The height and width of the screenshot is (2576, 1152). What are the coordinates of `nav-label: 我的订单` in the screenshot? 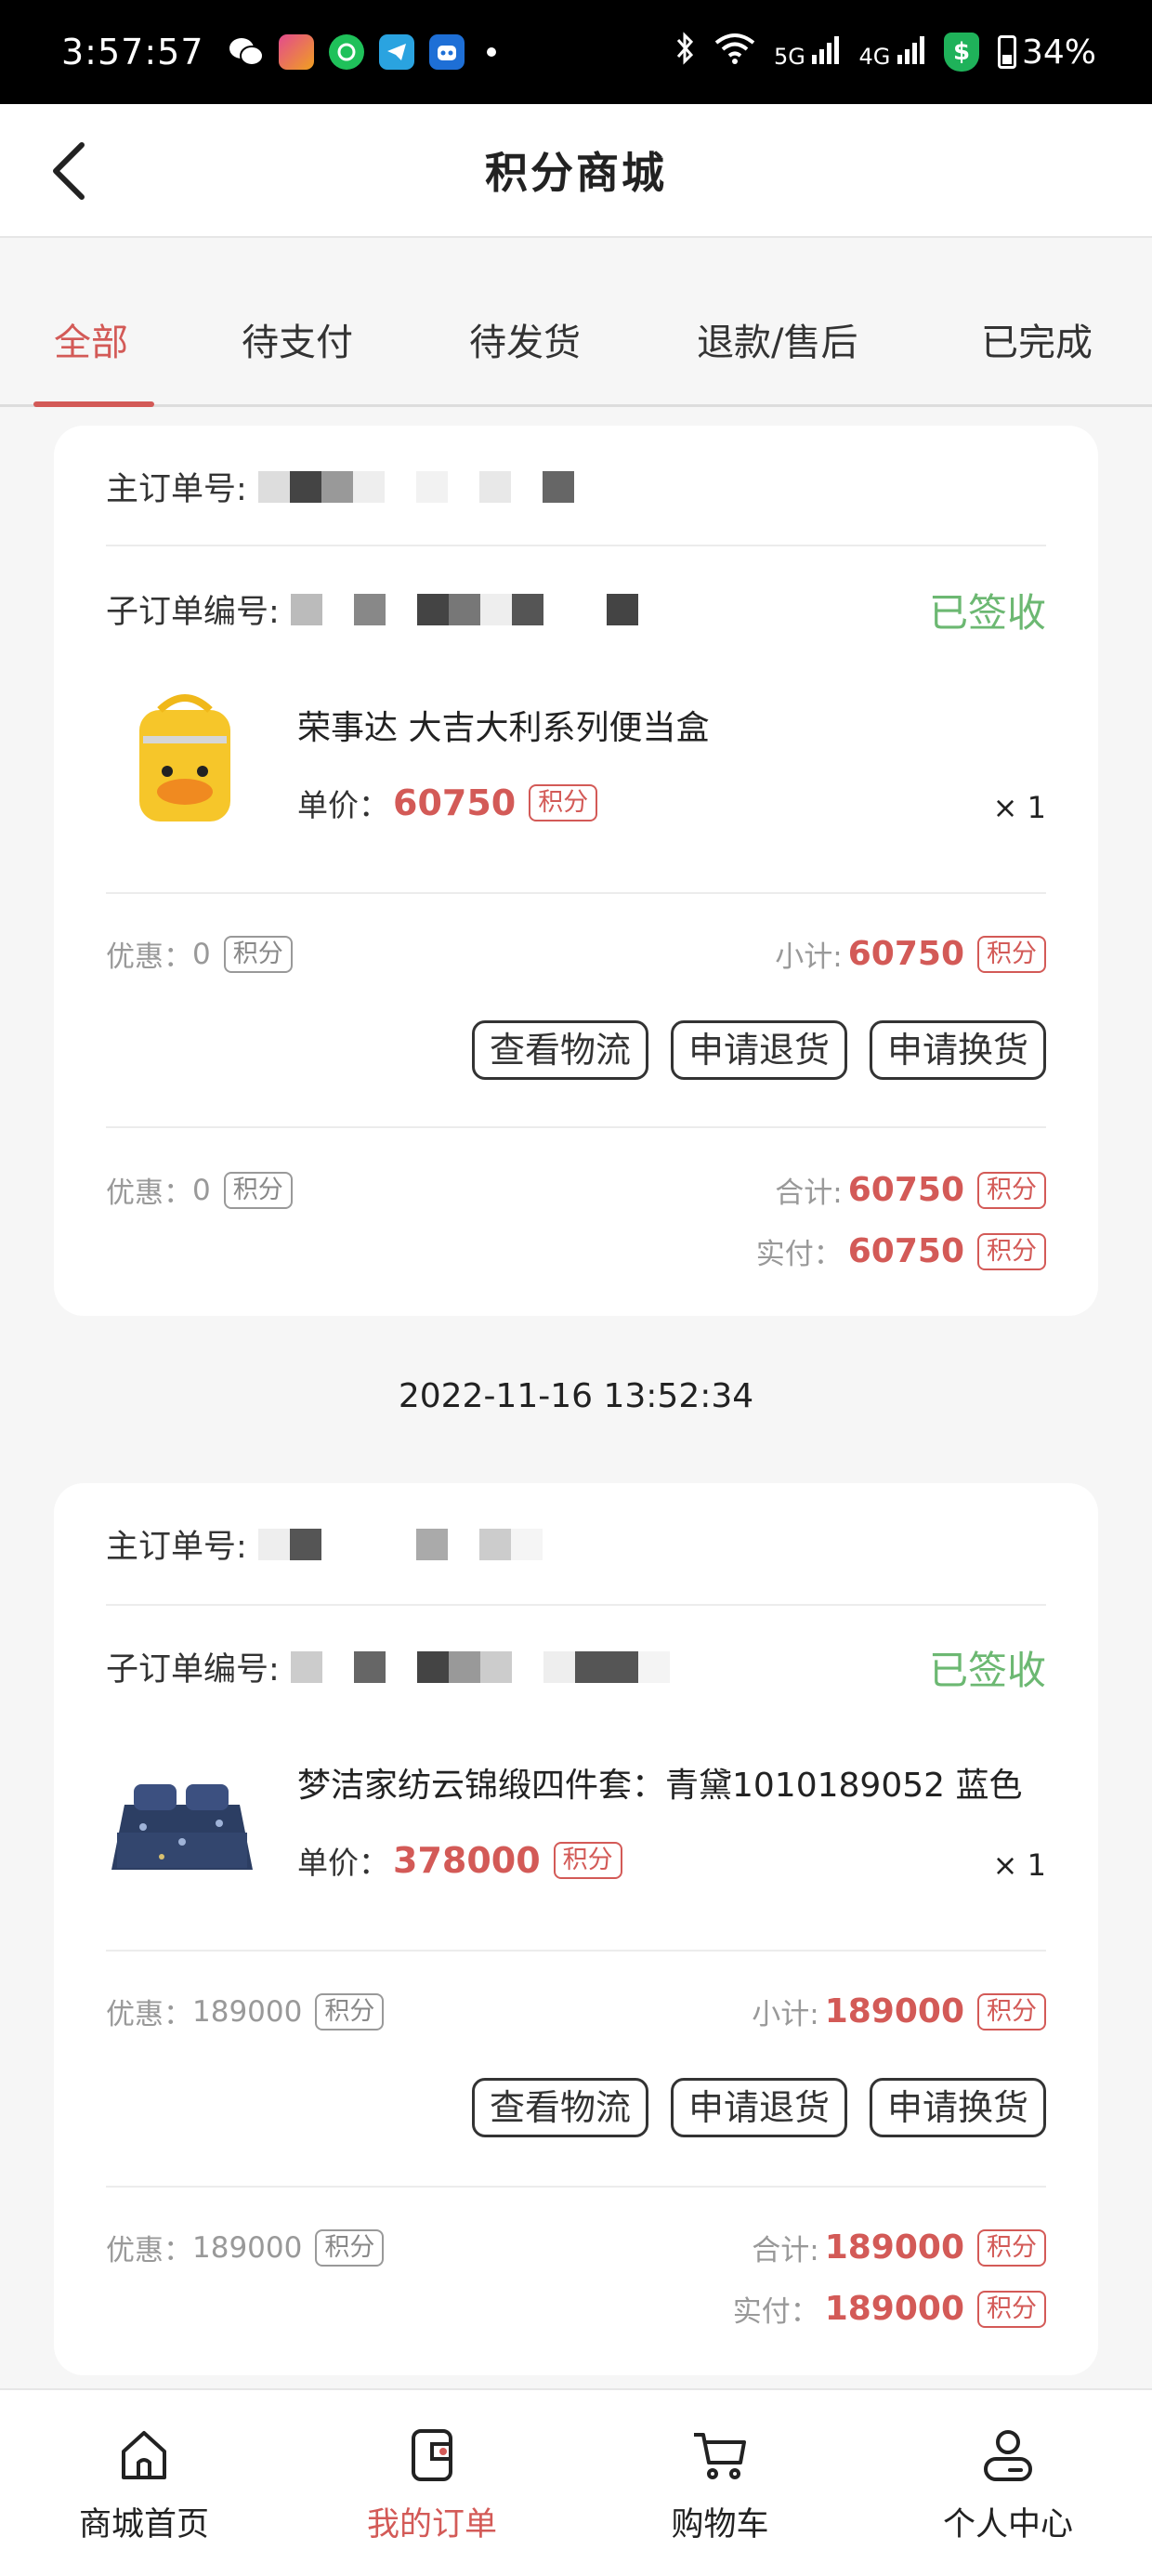 It's located at (431, 2524).